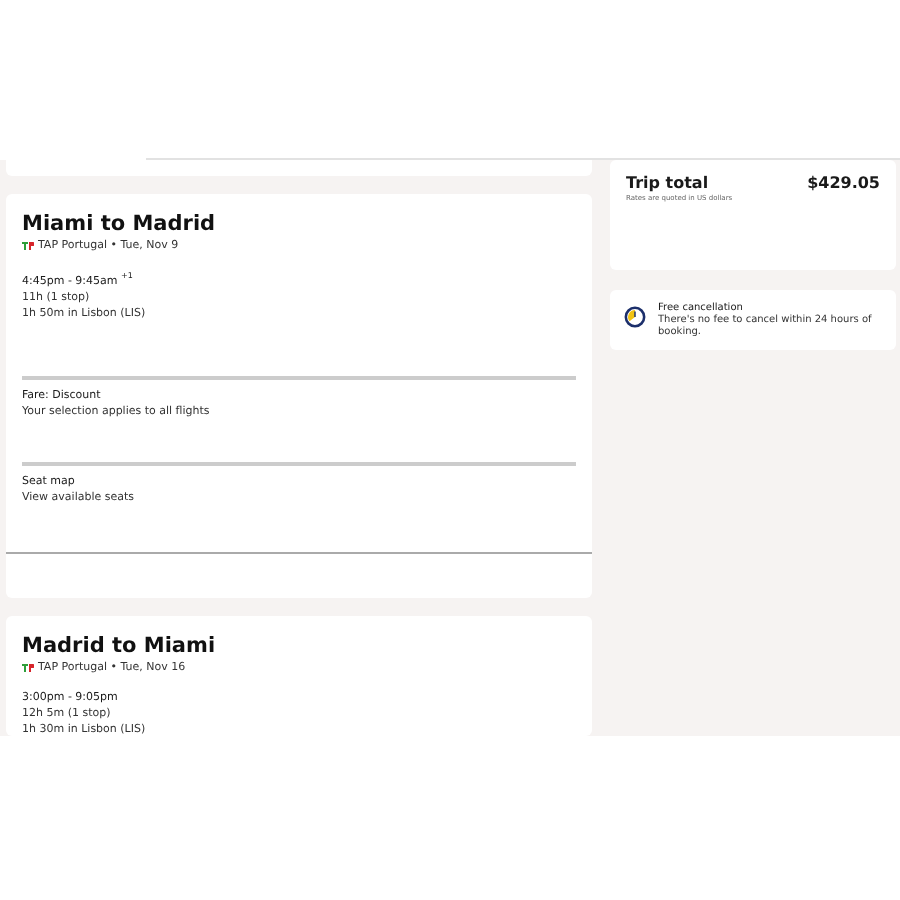 The width and height of the screenshot is (900, 900). Describe the element at coordinates (635, 317) in the screenshot. I see `clock-icon` at that location.